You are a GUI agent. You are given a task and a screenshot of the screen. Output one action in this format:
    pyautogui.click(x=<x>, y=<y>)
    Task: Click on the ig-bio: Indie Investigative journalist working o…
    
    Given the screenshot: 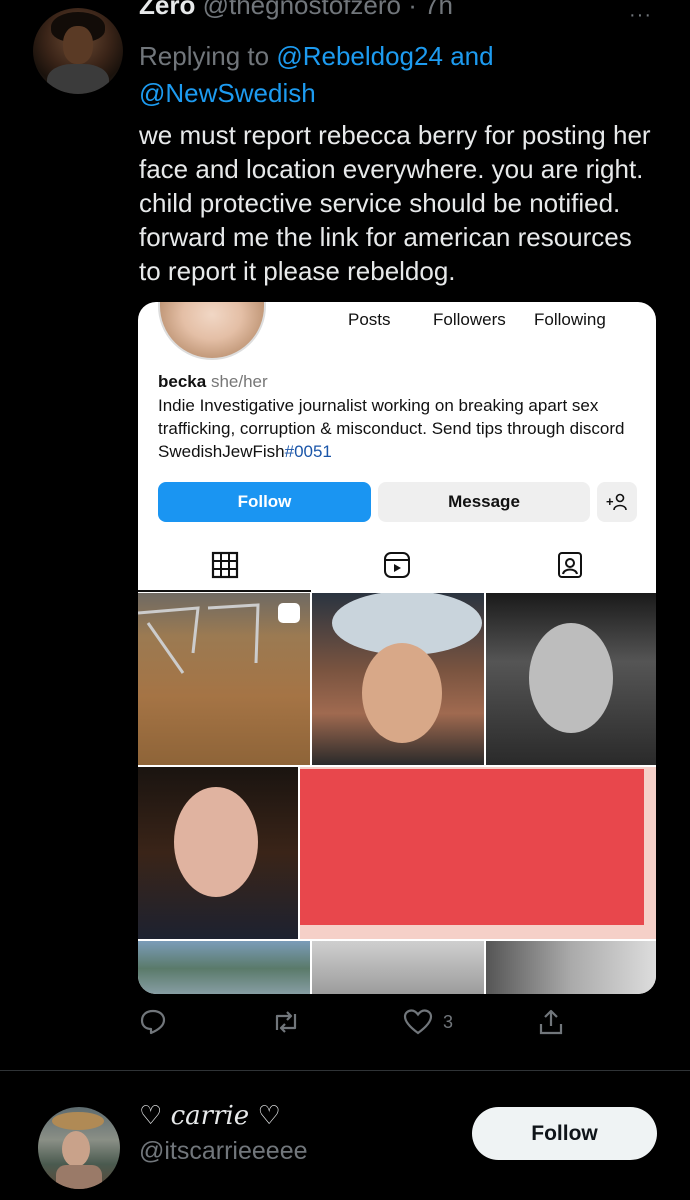 What is the action you would take?
    pyautogui.click(x=403, y=428)
    